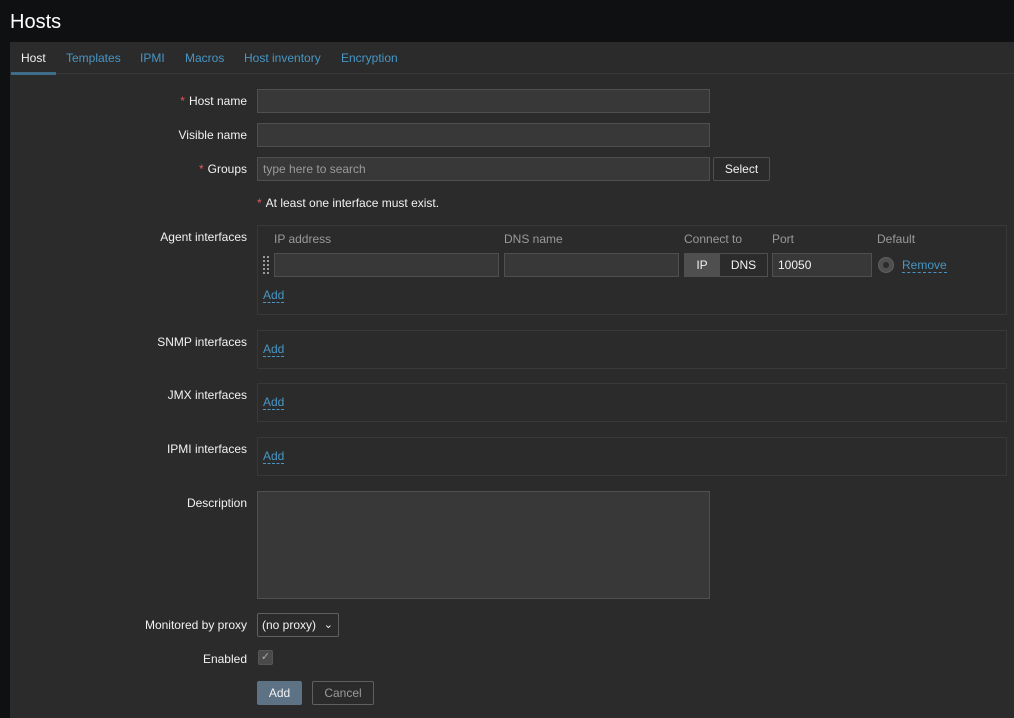 The image size is (1014, 718). Describe the element at coordinates (702, 265) in the screenshot. I see `connect-ip-toggle: IP` at that location.